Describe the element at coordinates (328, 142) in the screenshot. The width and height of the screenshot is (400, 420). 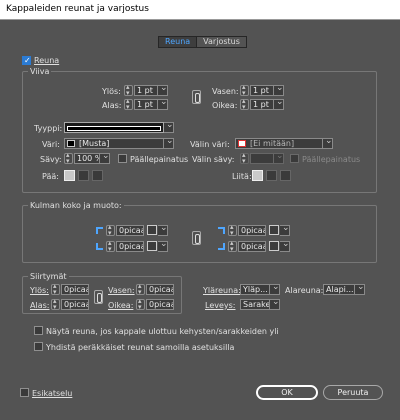
I see `valin-vari-dropdown` at that location.